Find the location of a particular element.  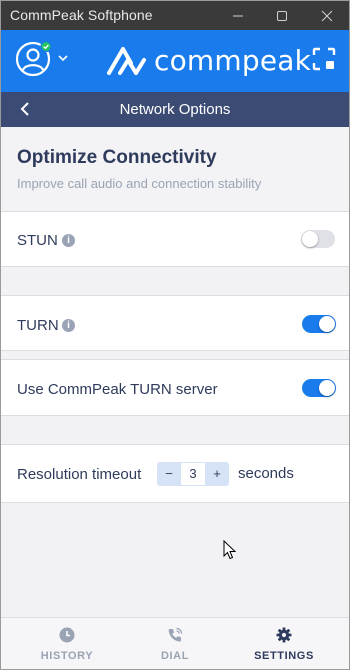

nav-settings-label: SETTINGS is located at coordinates (284, 656).